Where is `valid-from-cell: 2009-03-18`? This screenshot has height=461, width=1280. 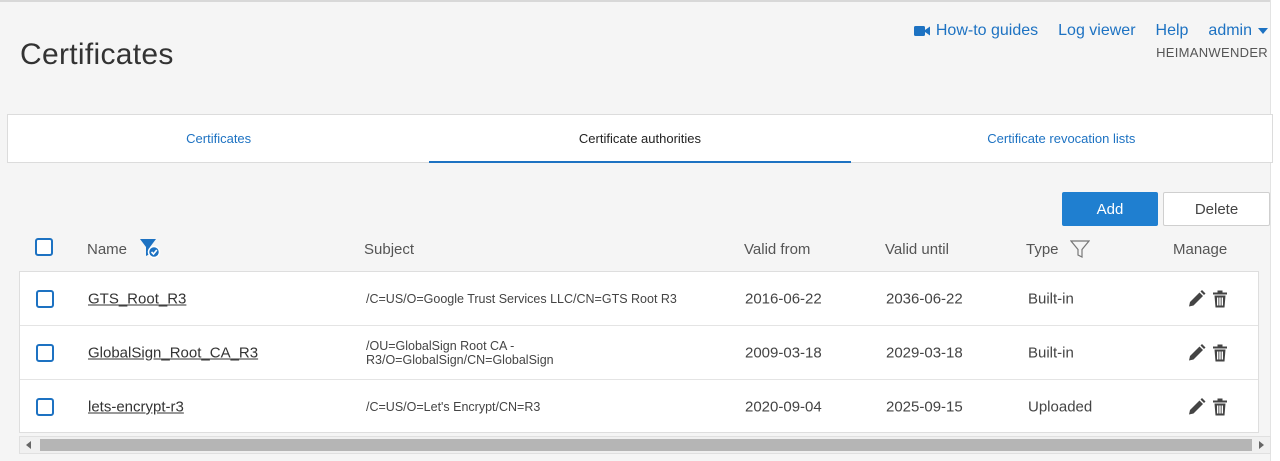 valid-from-cell: 2009-03-18 is located at coordinates (783, 352).